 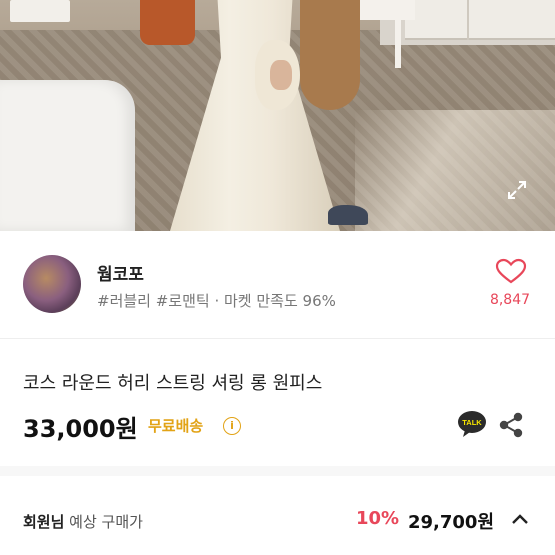 I want to click on info-icon: i, so click(x=232, y=426).